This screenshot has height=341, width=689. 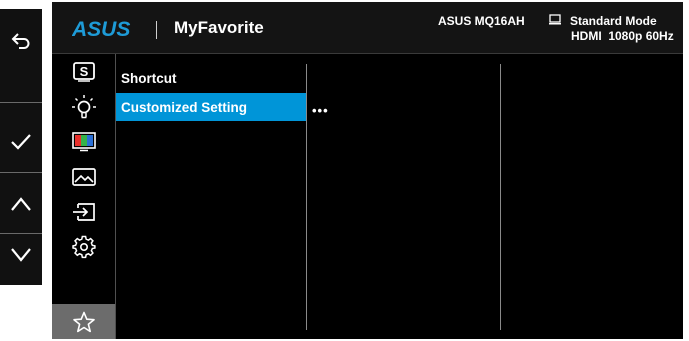 What do you see at coordinates (211, 78) in the screenshot?
I see `menu-item-shortcut: Shortcut` at bounding box center [211, 78].